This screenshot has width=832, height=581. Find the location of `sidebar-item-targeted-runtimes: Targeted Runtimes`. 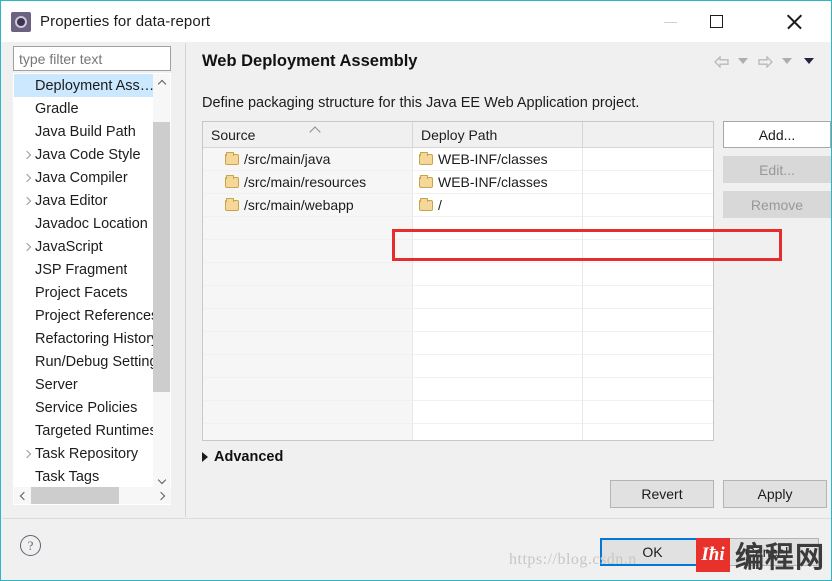

sidebar-item-targeted-runtimes: Targeted Runtimes is located at coordinates (84, 430).